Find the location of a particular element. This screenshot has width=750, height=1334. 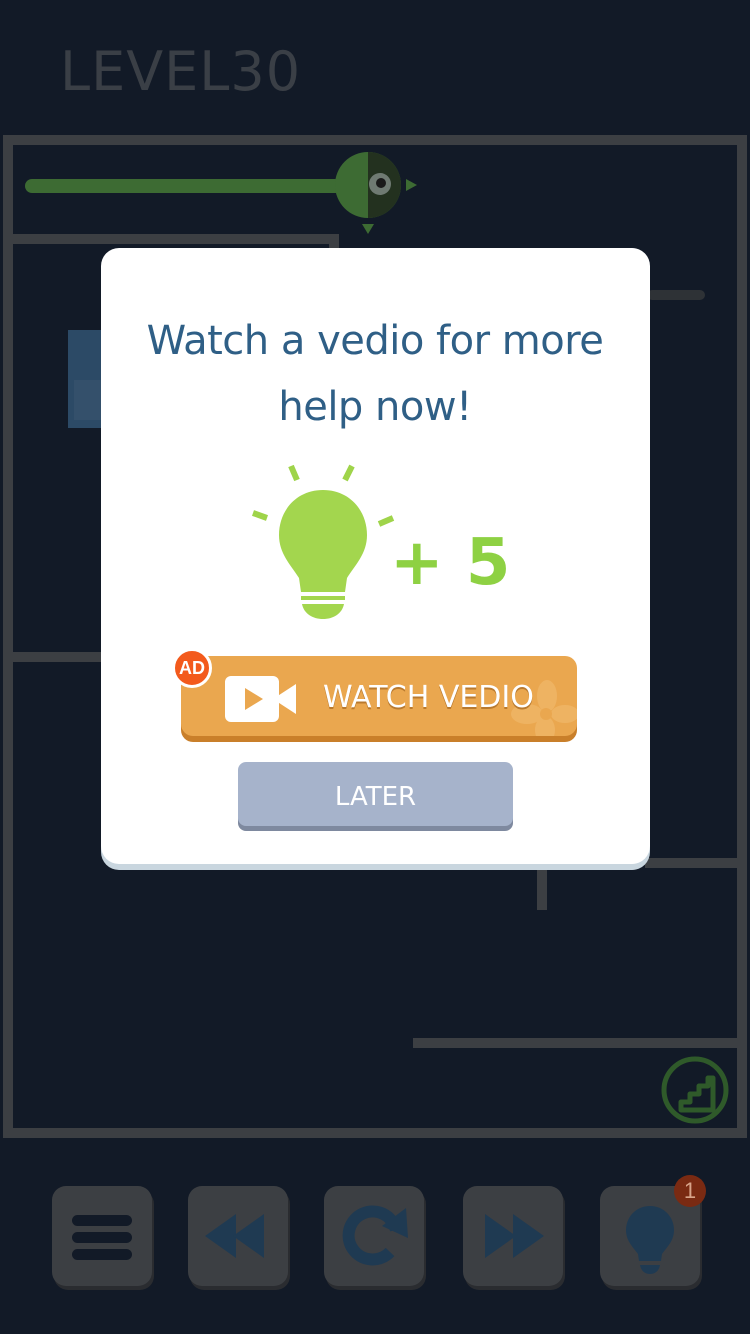

next-level-button is located at coordinates (513, 1236).